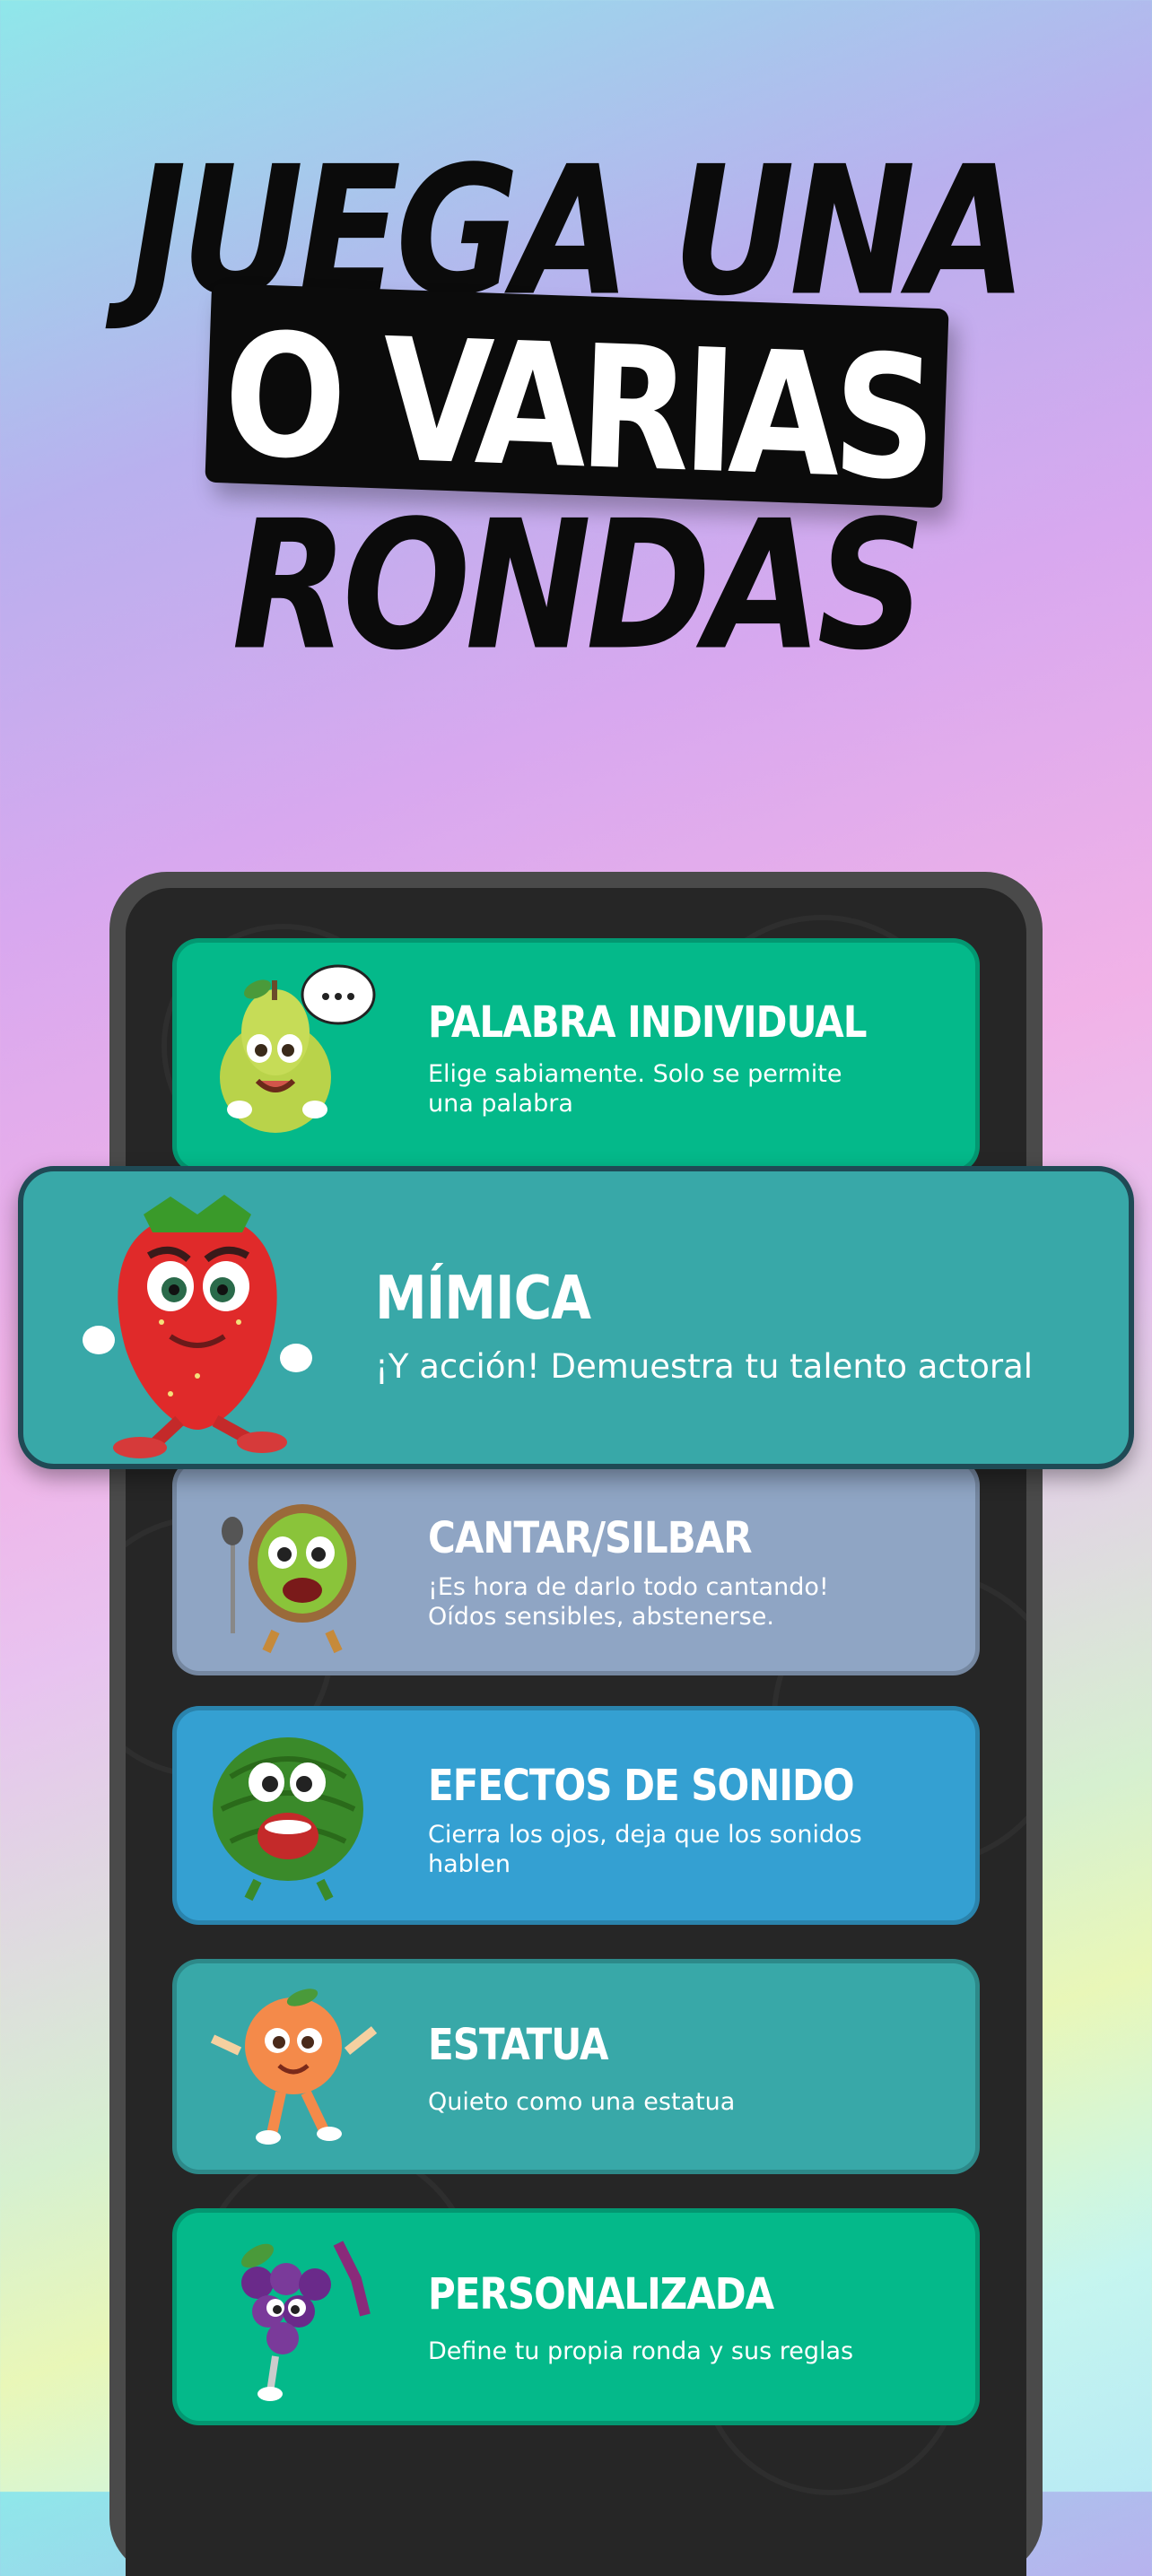  What do you see at coordinates (518, 2044) in the screenshot?
I see `round-title: ESTATUA` at bounding box center [518, 2044].